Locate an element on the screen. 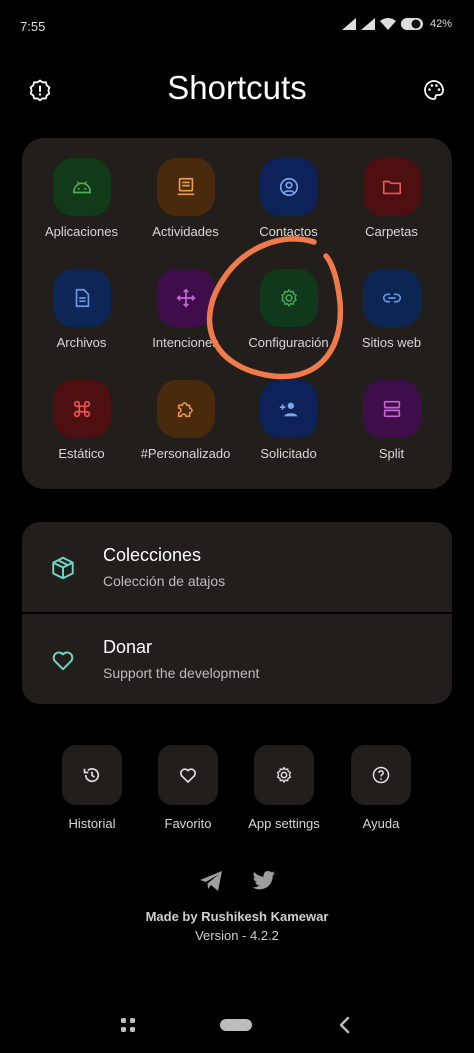 The image size is (474, 1053). tile-sitios-web: Sitios web is located at coordinates (391, 299).